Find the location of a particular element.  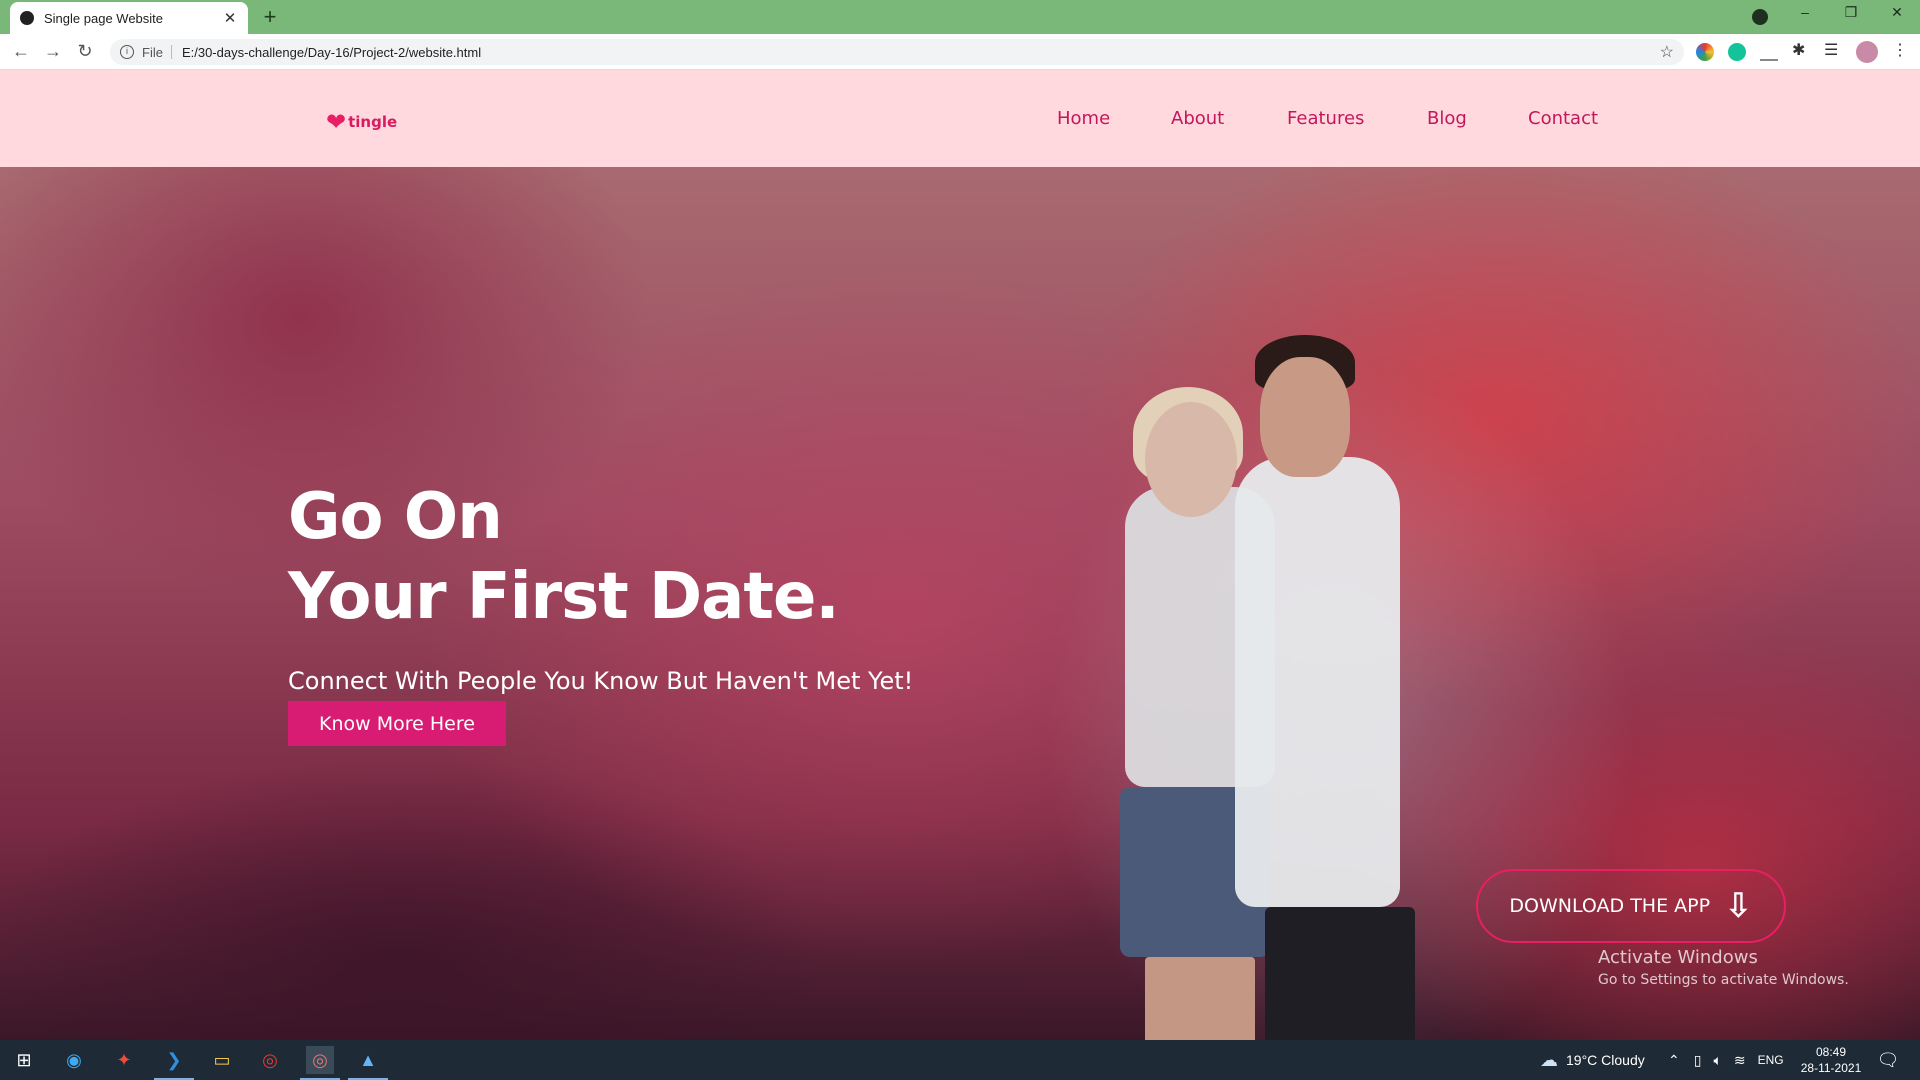

edge-browser-icon: ◉ is located at coordinates (74, 1060).